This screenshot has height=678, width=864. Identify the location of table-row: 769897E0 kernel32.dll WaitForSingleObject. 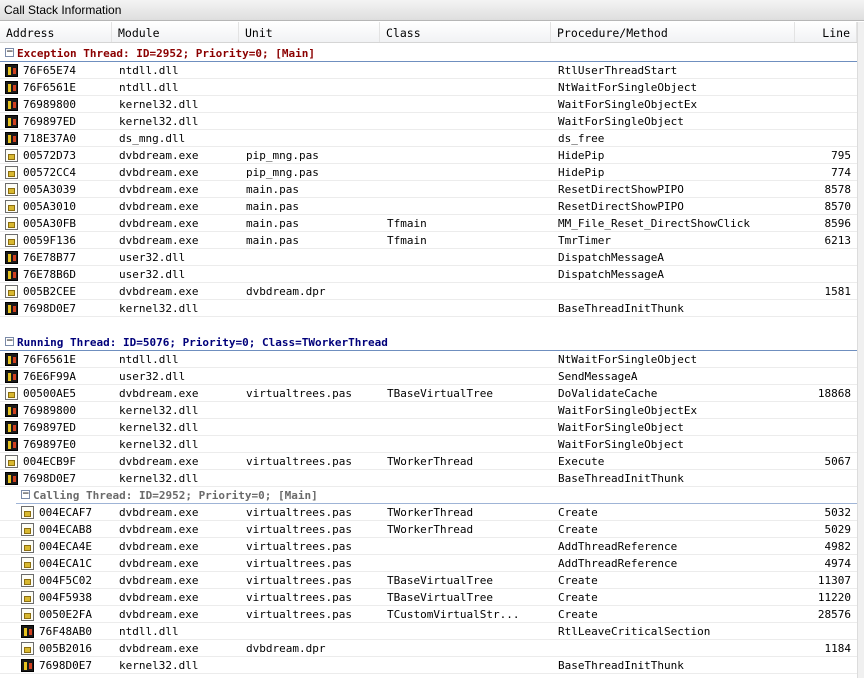
(428, 444).